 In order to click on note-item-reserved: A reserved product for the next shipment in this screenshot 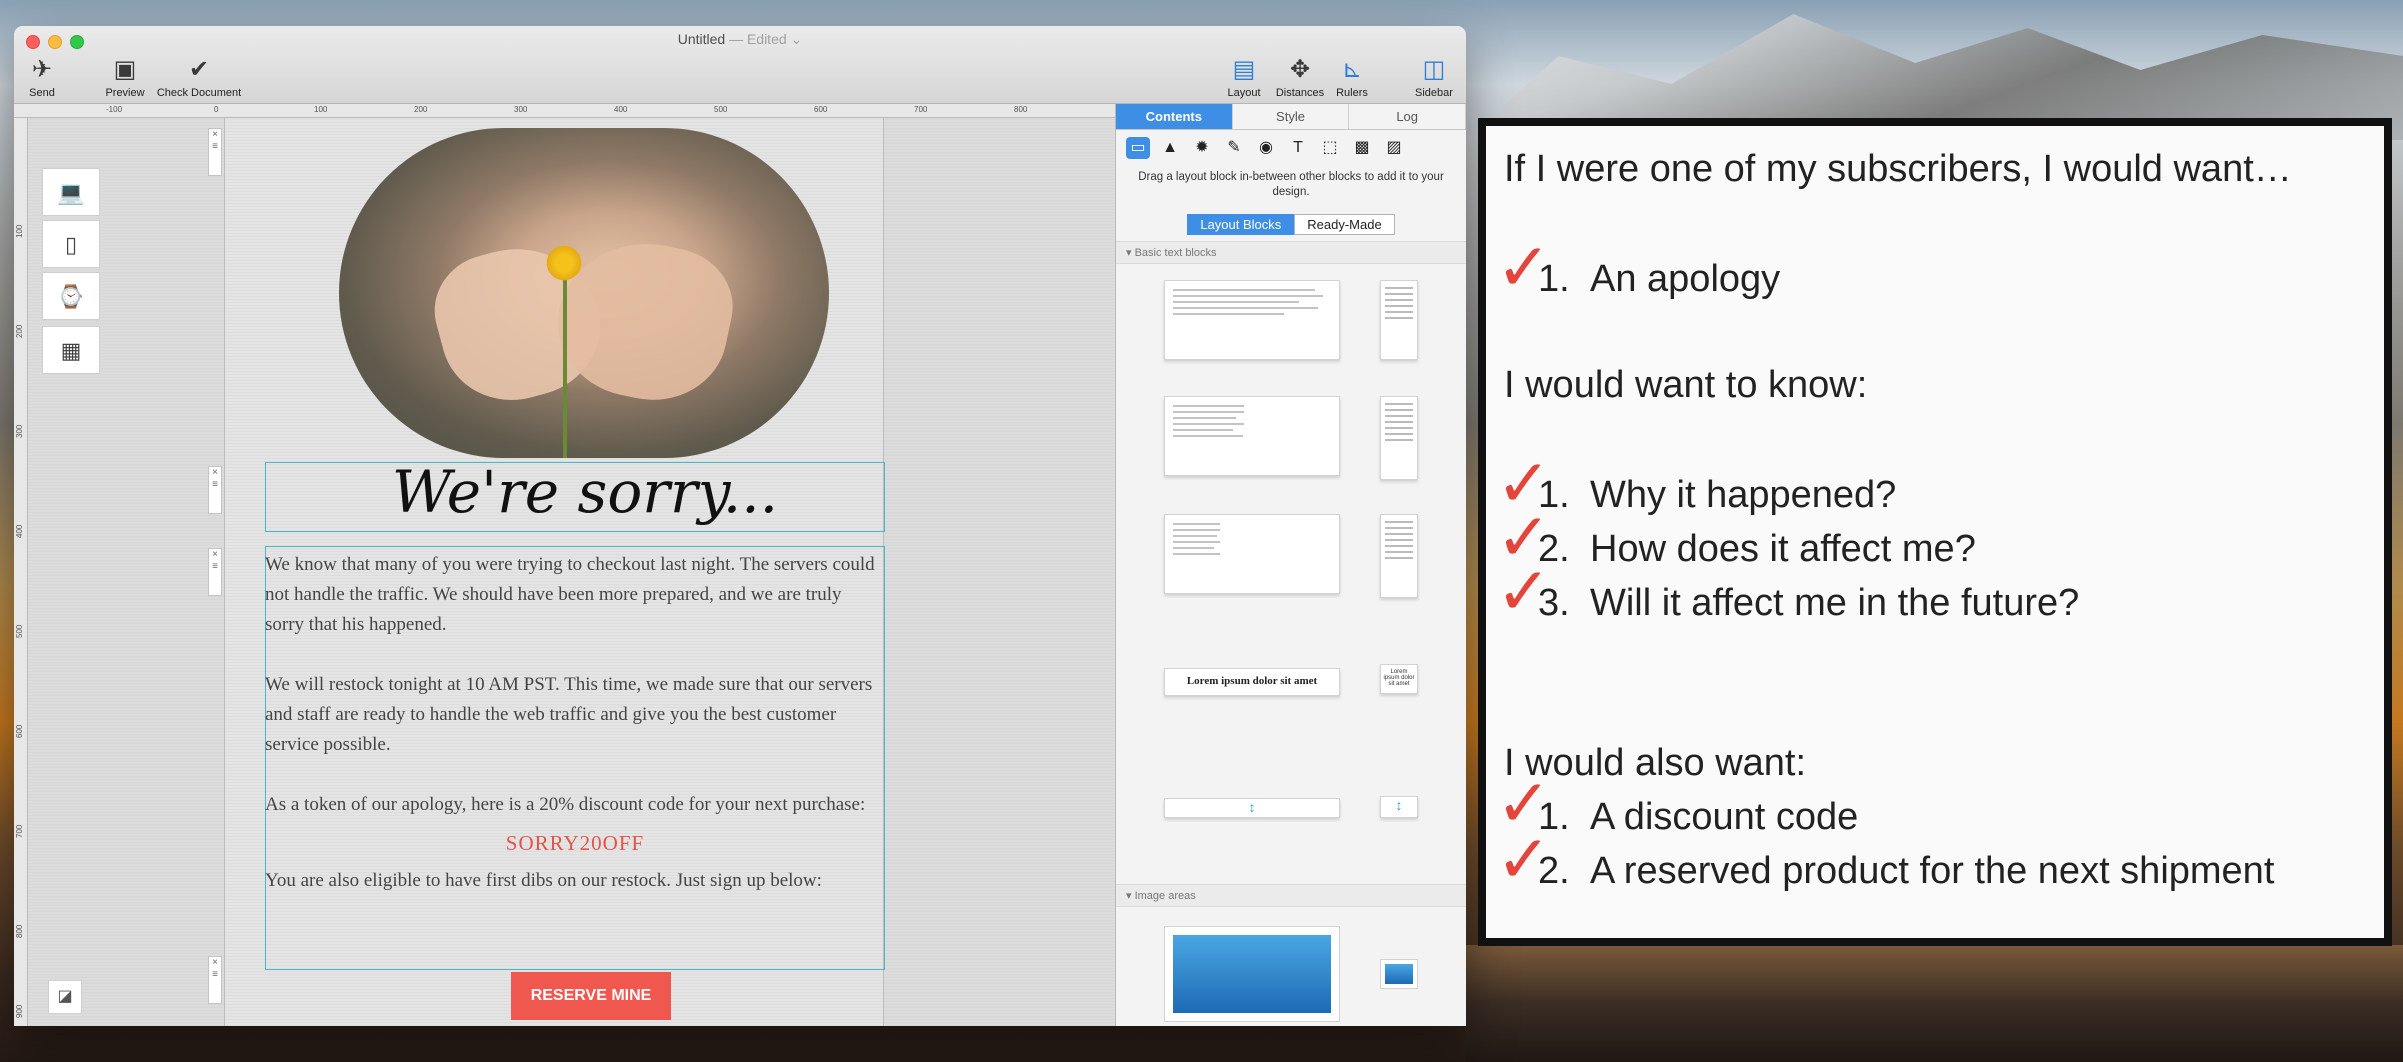, I will do `click(1932, 871)`.